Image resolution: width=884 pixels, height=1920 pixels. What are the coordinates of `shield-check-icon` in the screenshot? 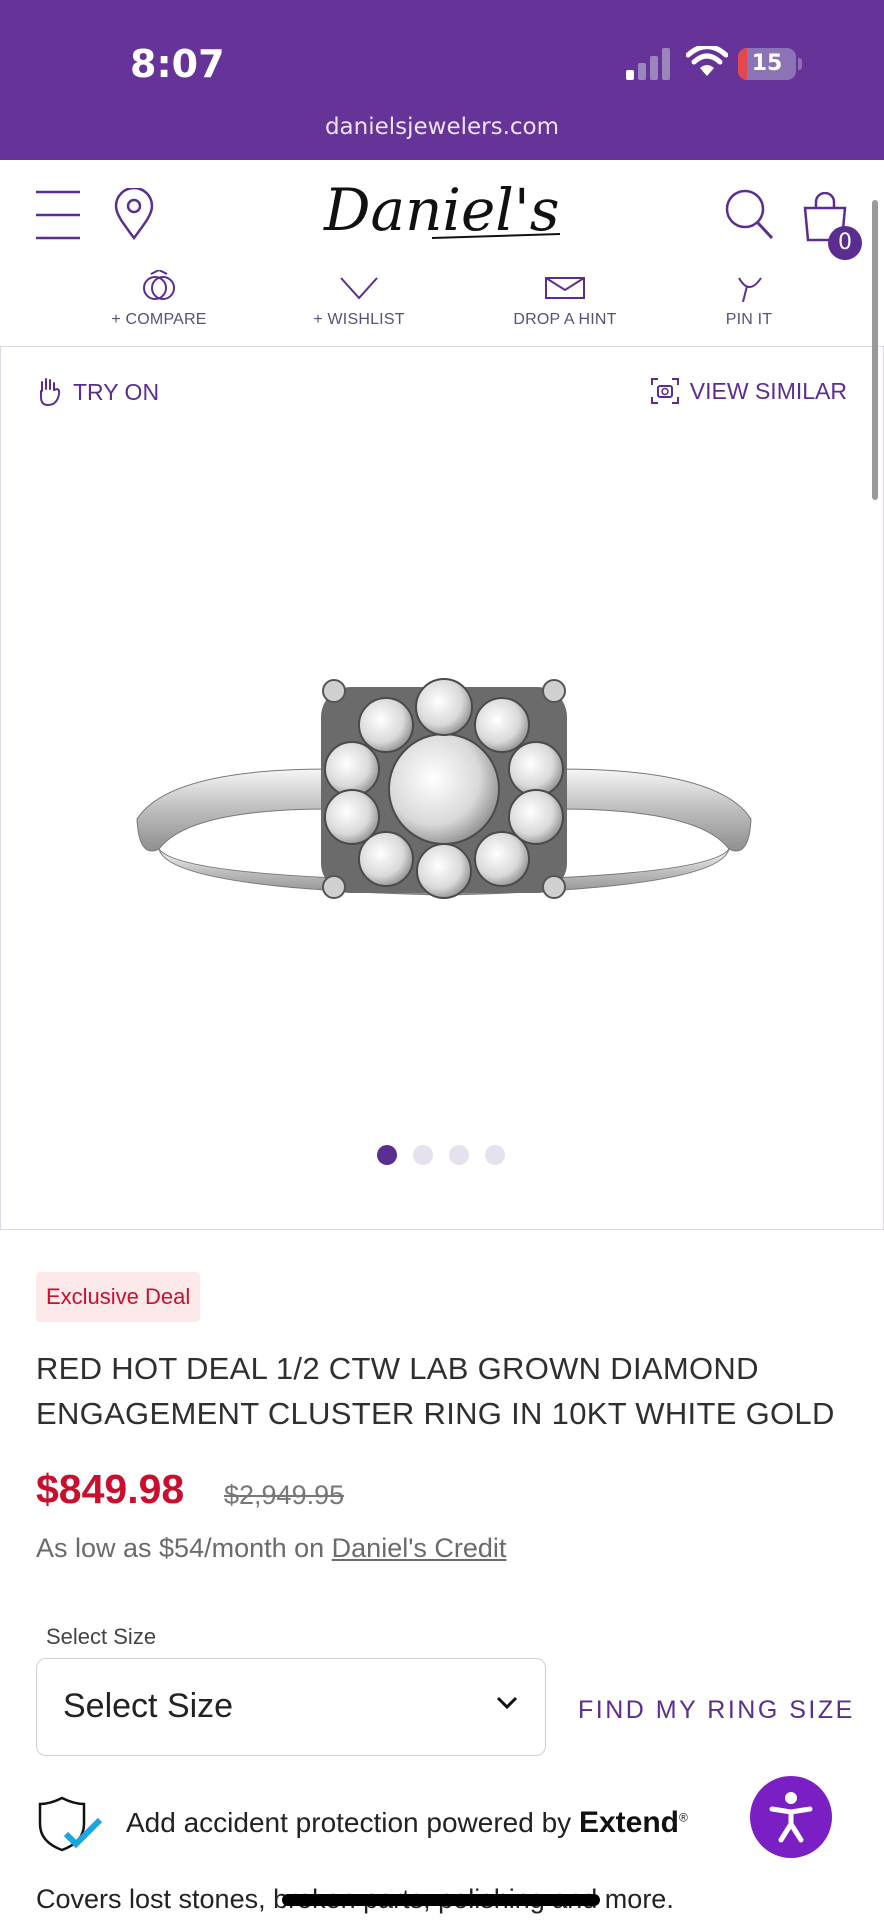 It's located at (70, 1824).